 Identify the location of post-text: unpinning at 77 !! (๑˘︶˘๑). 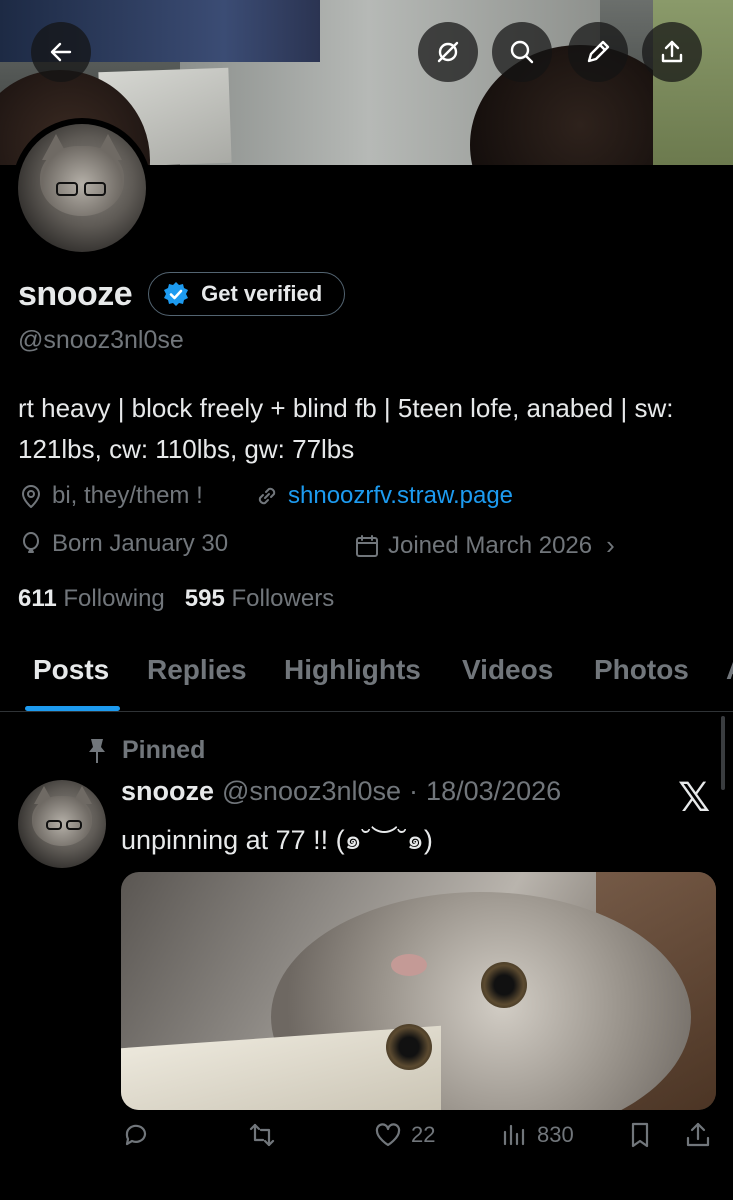
(277, 840).